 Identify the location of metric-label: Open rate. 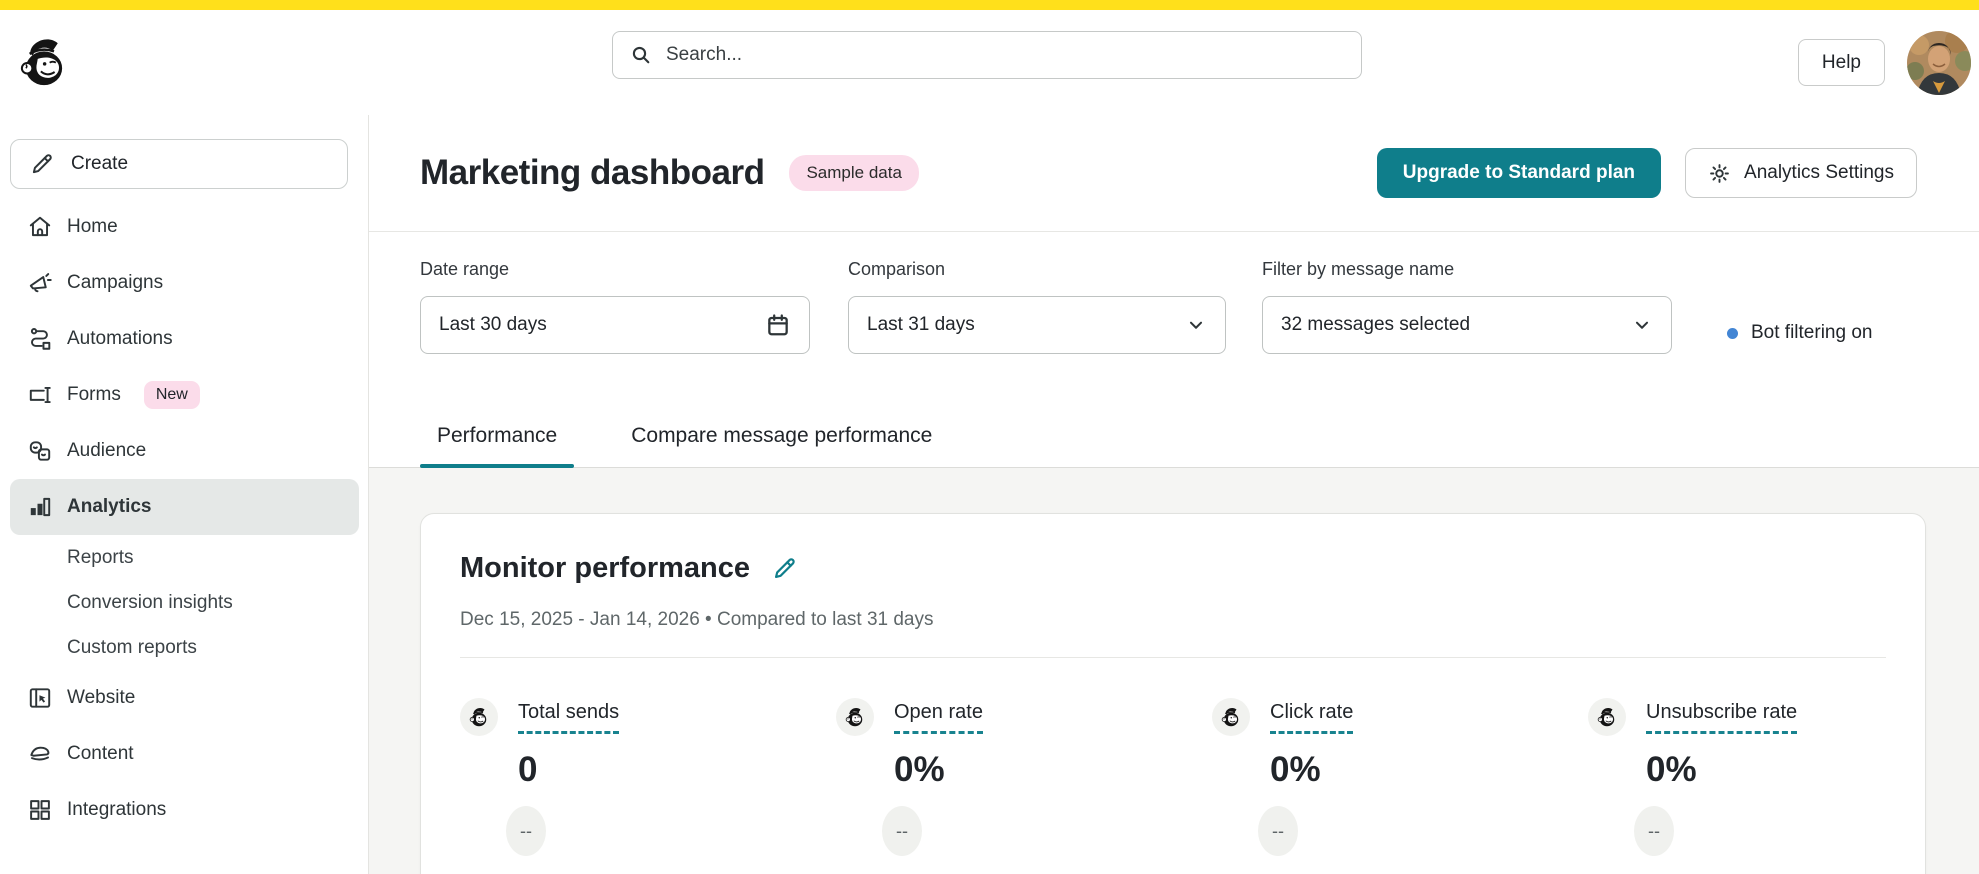
(938, 717).